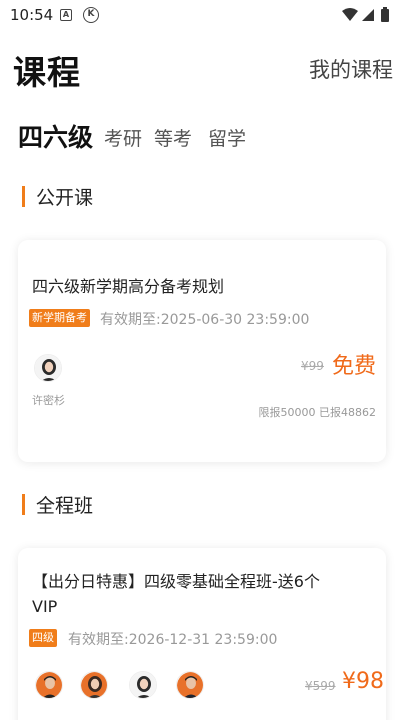 The height and width of the screenshot is (720, 405). Describe the element at coordinates (123, 137) in the screenshot. I see `tab-postgraduate: 考研` at that location.